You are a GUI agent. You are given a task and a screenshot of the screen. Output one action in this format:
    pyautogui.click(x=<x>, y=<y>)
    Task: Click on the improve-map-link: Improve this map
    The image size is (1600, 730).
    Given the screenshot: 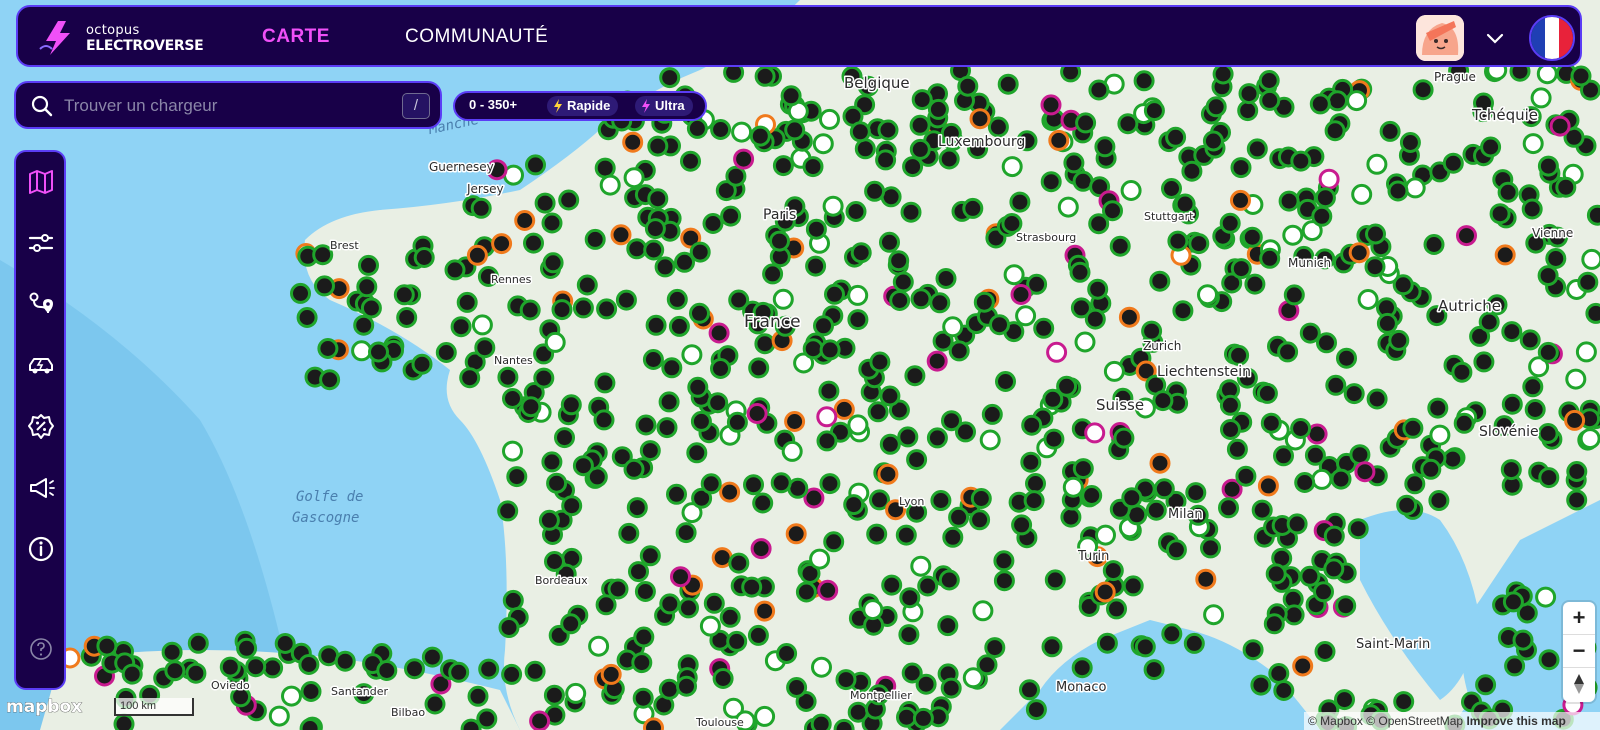 What is the action you would take?
    pyautogui.click(x=1515, y=721)
    